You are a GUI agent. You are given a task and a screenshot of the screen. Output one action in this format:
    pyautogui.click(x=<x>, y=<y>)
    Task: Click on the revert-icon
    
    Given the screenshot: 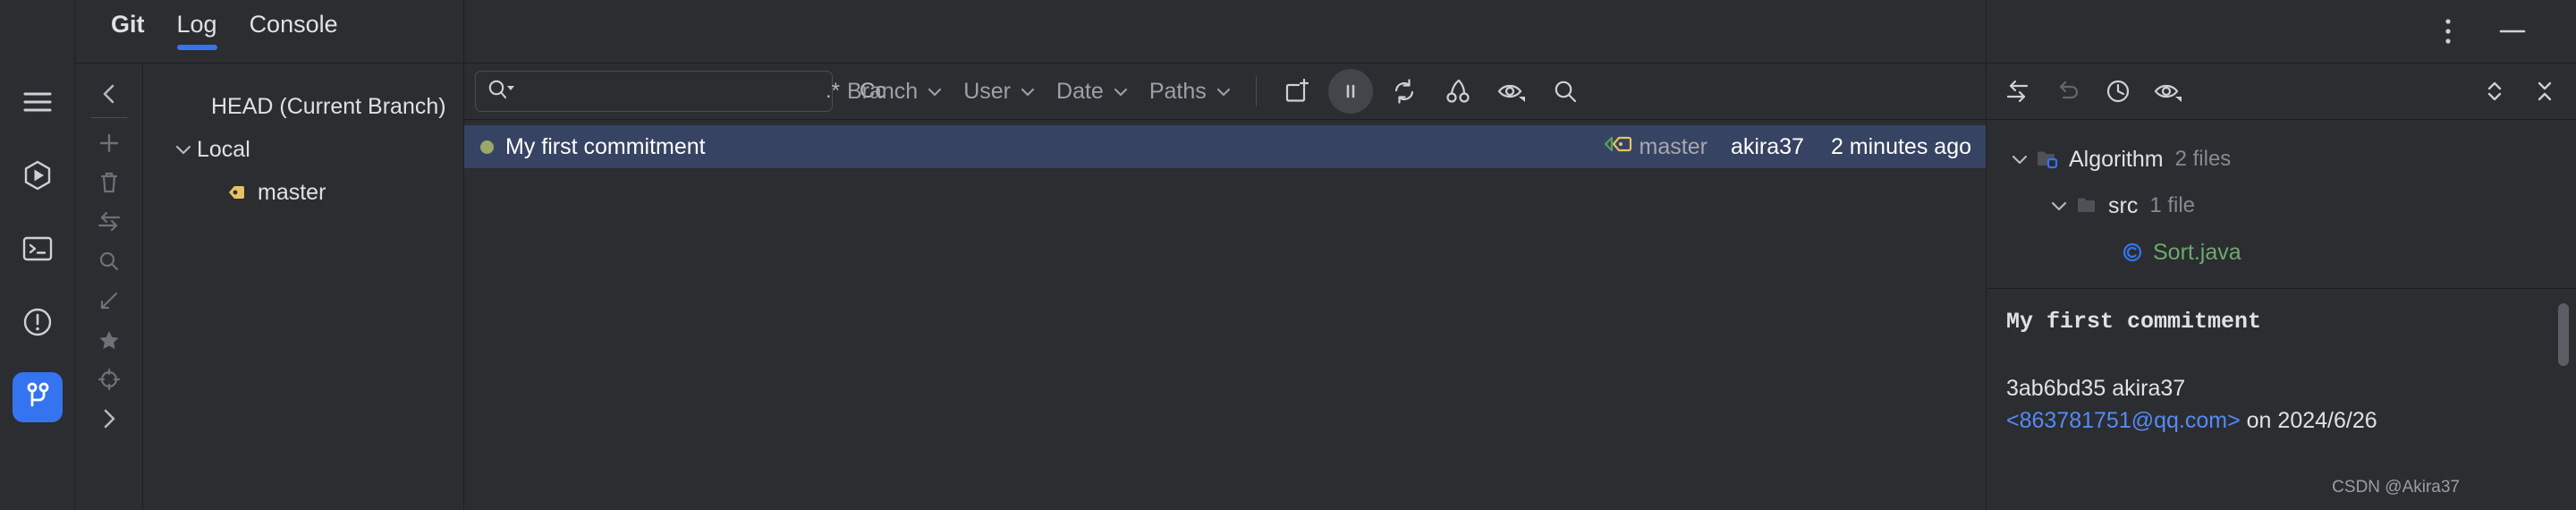 What is the action you would take?
    pyautogui.click(x=2068, y=91)
    